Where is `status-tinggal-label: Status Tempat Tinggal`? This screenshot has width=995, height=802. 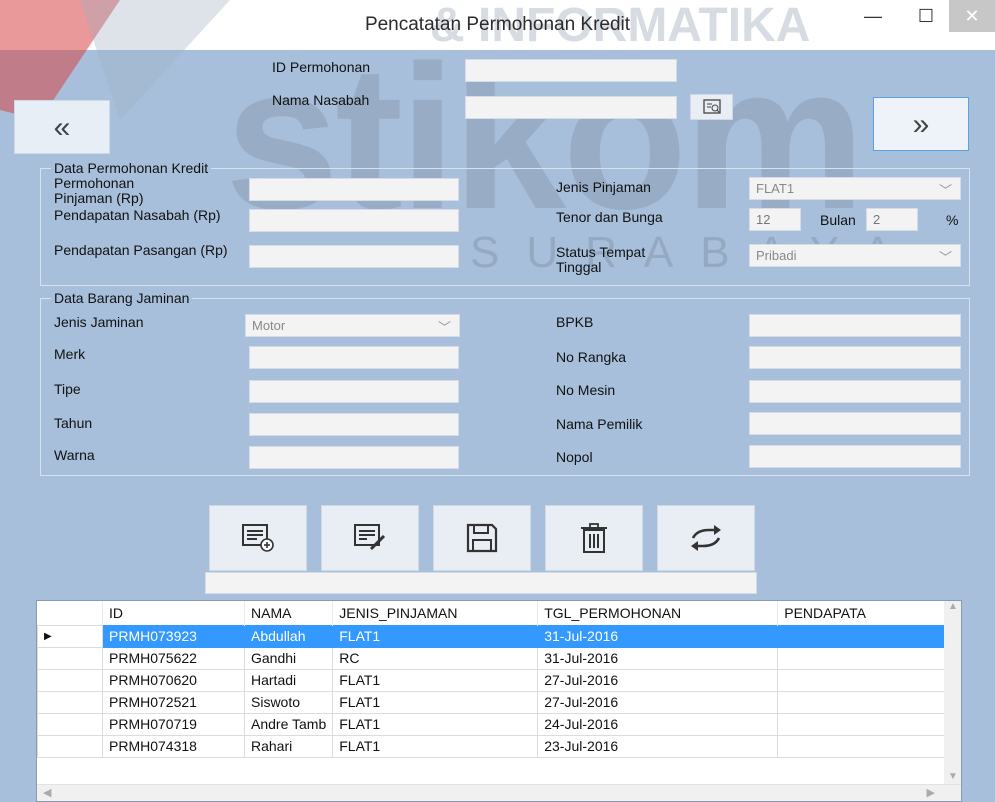
status-tinggal-label: Status Tempat Tinggal is located at coordinates (601, 259).